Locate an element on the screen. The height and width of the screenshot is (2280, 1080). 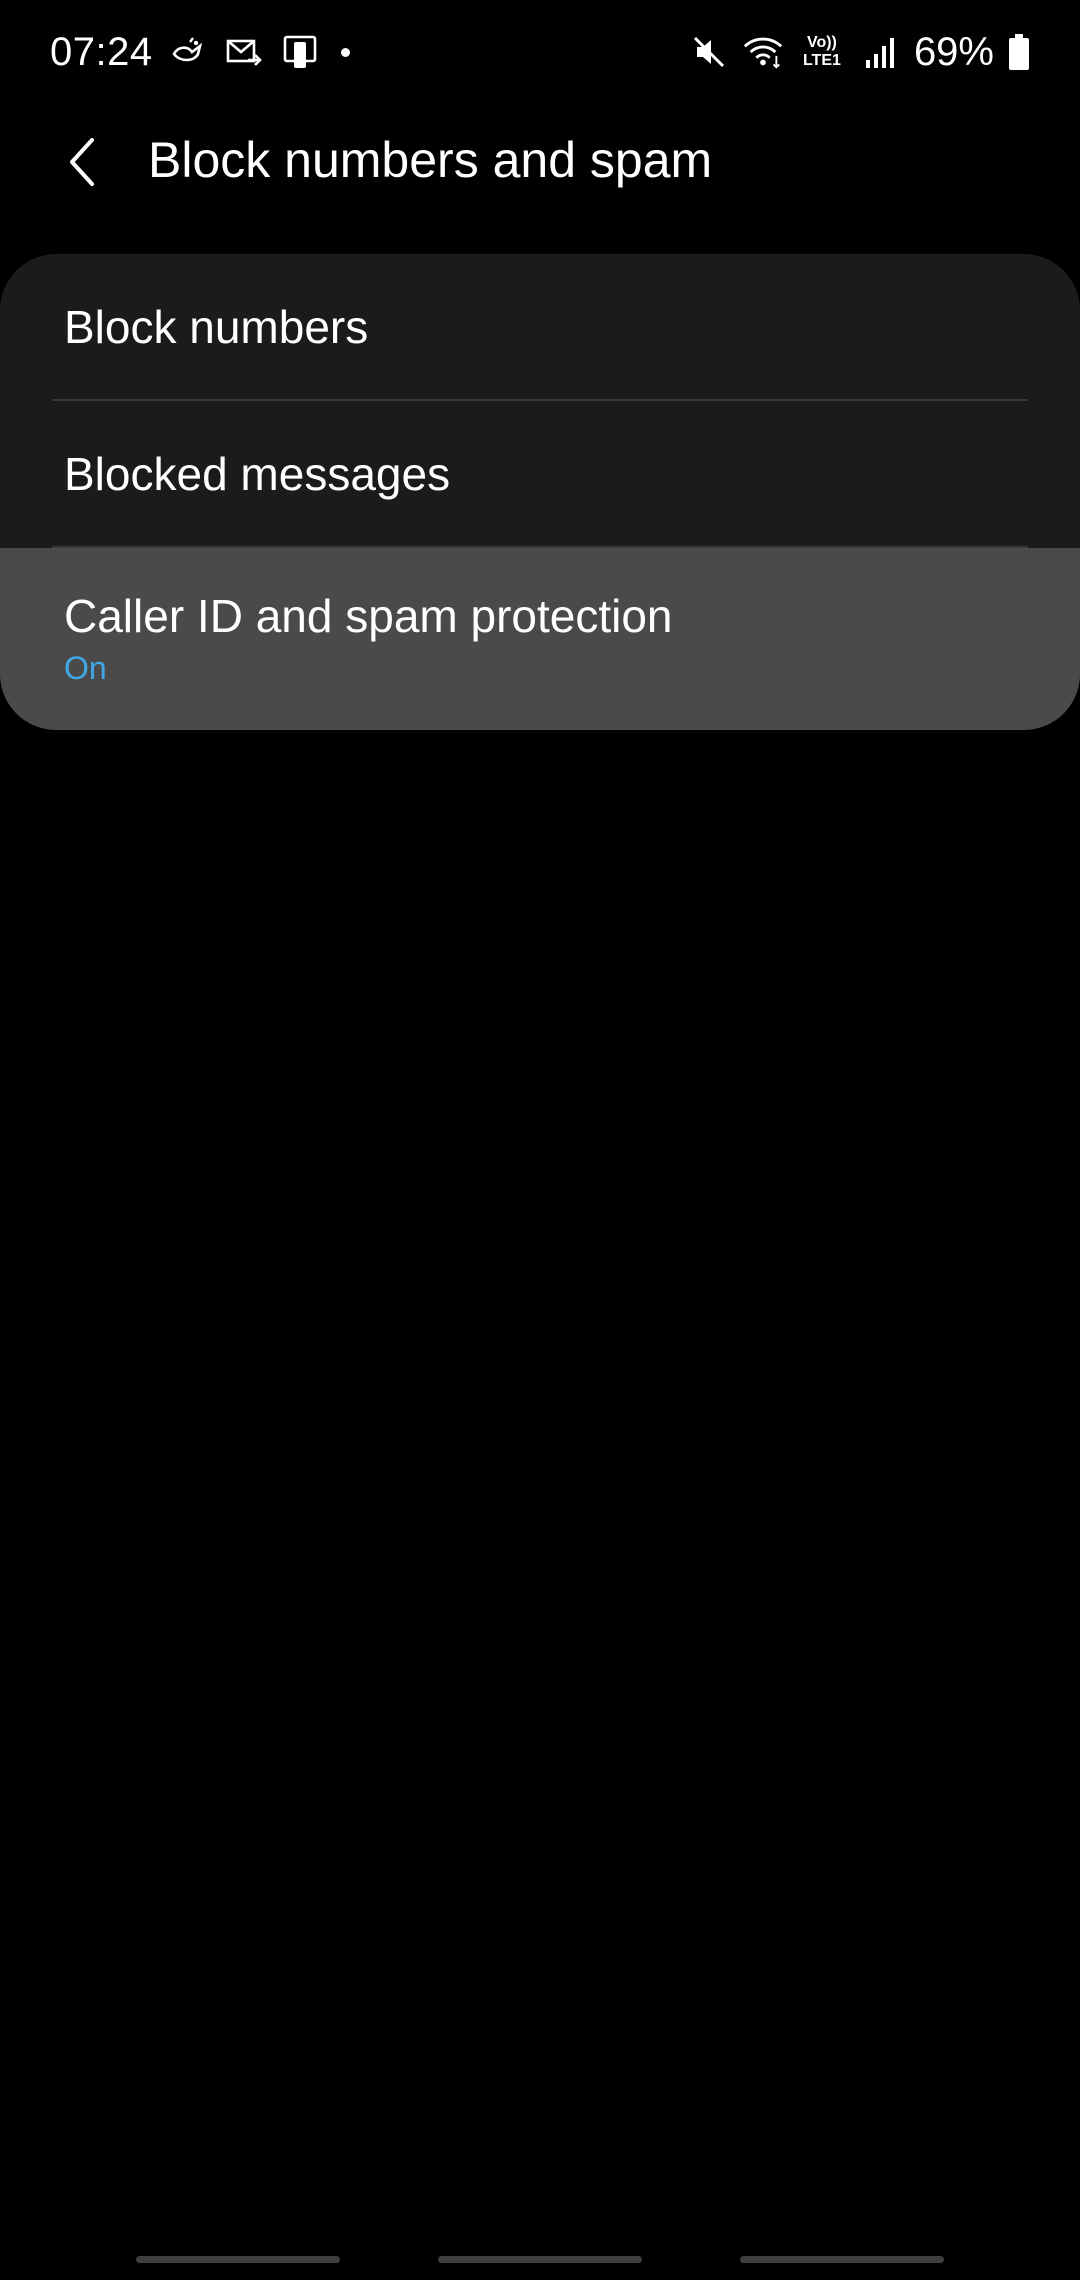
blocked-messages-item: Blocked messages is located at coordinates (540, 474).